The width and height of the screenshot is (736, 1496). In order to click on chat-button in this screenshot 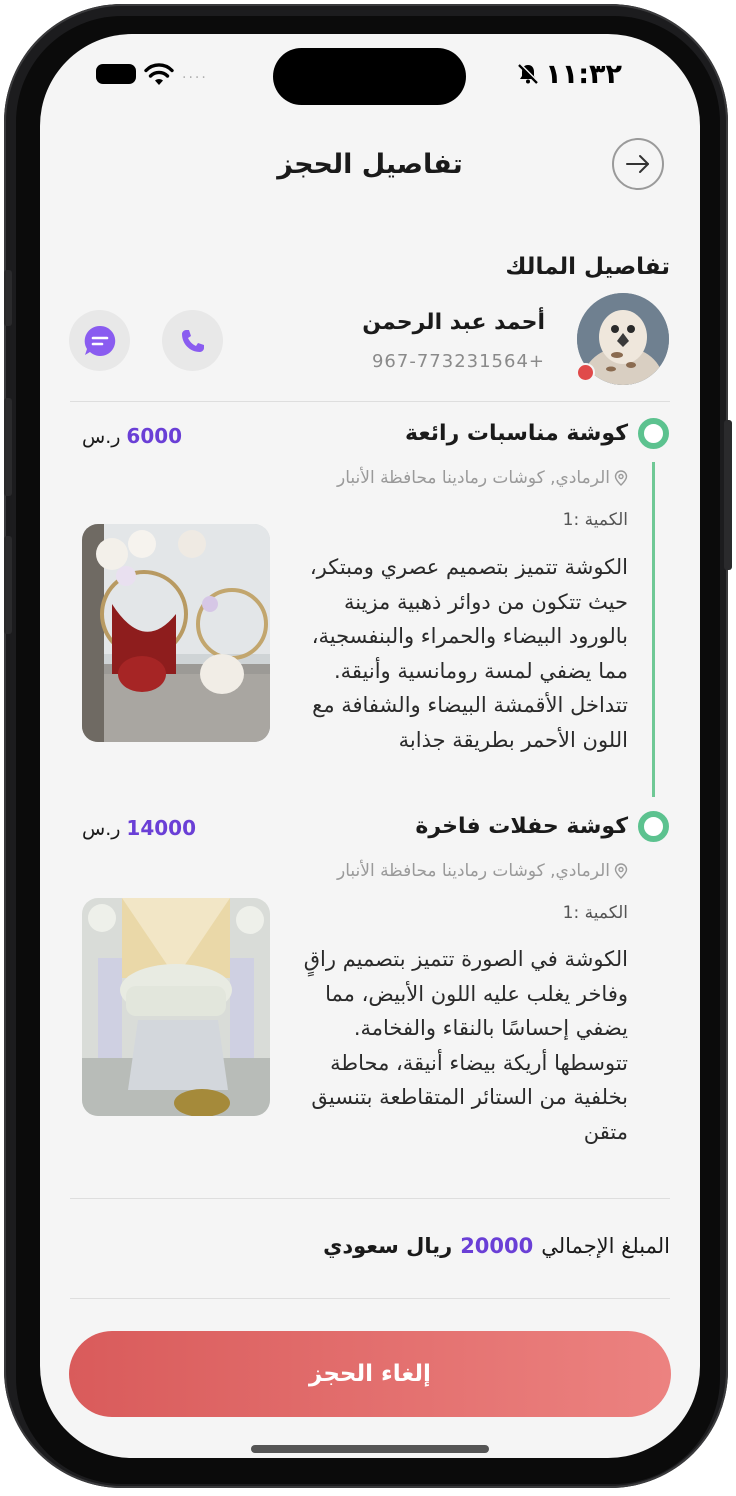, I will do `click(99, 340)`.